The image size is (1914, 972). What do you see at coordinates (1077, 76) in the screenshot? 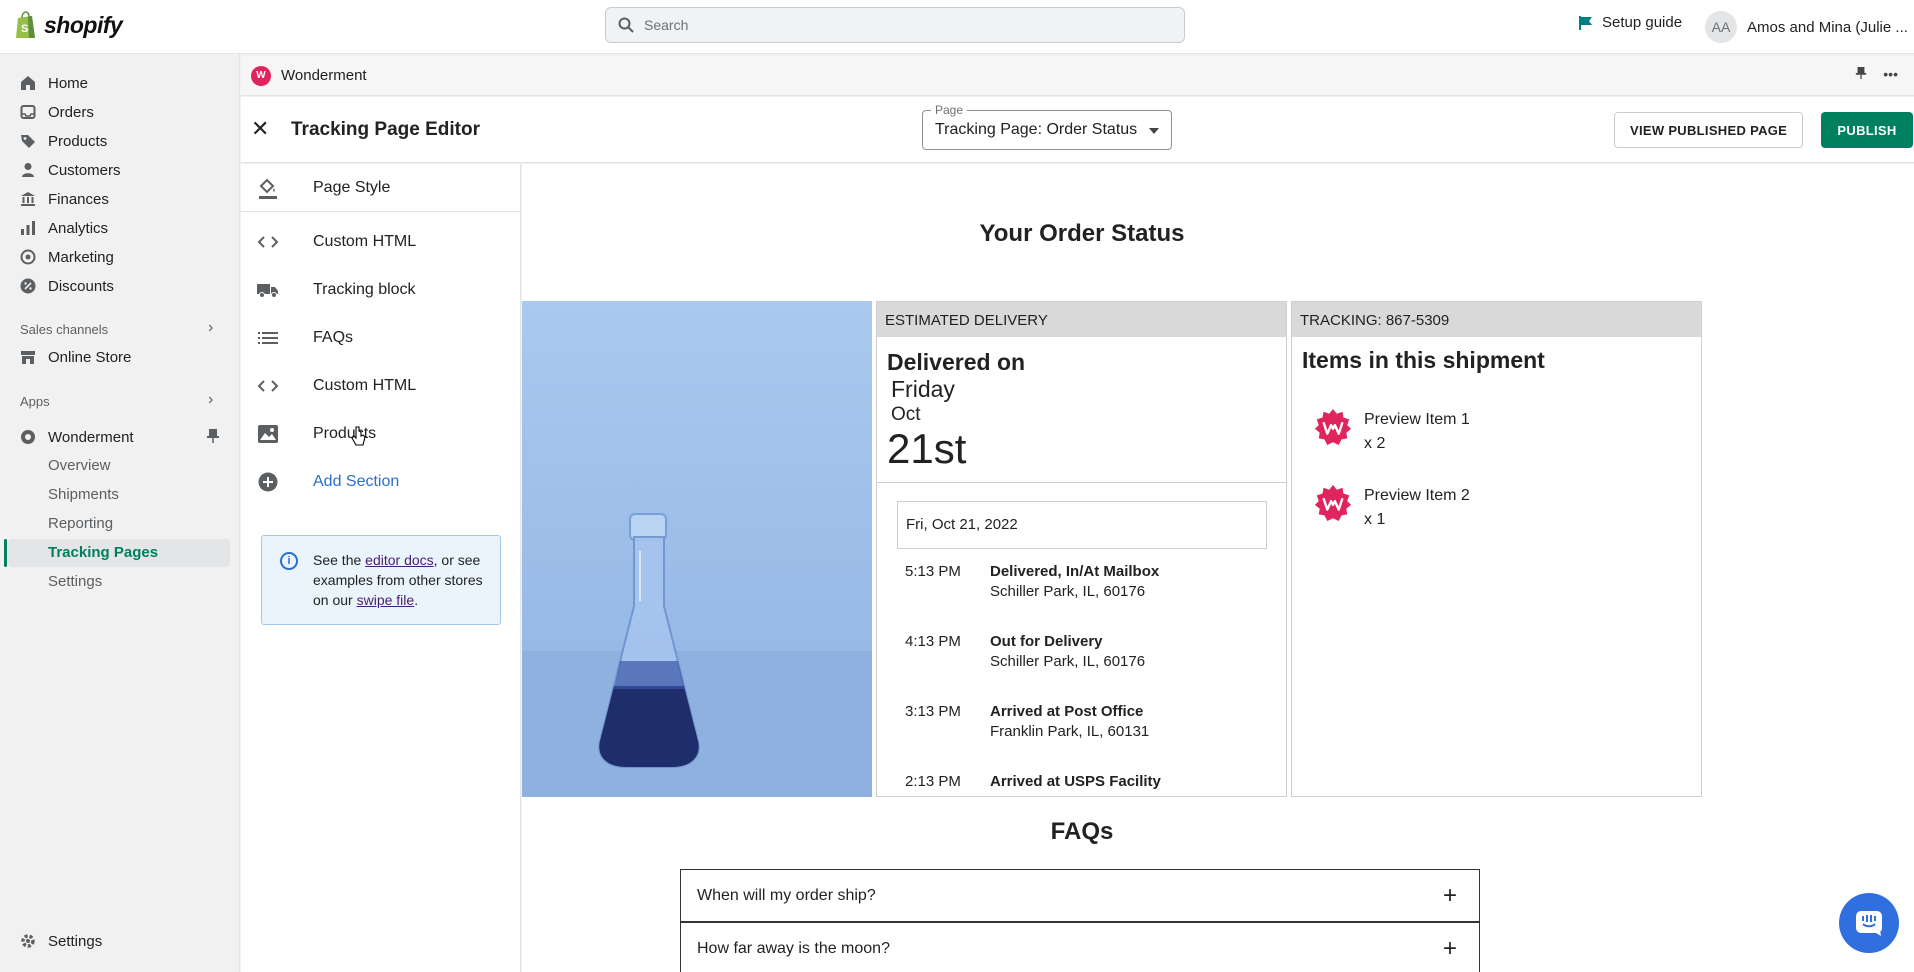
I see `app-bar: W Wonderment •••` at bounding box center [1077, 76].